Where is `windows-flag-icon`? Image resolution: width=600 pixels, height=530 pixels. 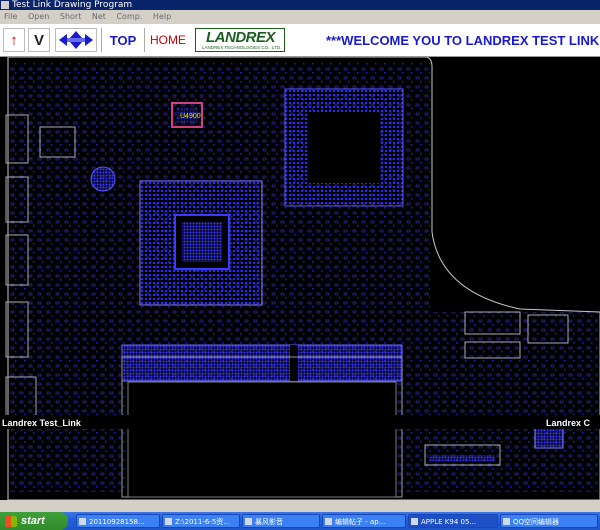 windows-flag-icon is located at coordinates (11, 521).